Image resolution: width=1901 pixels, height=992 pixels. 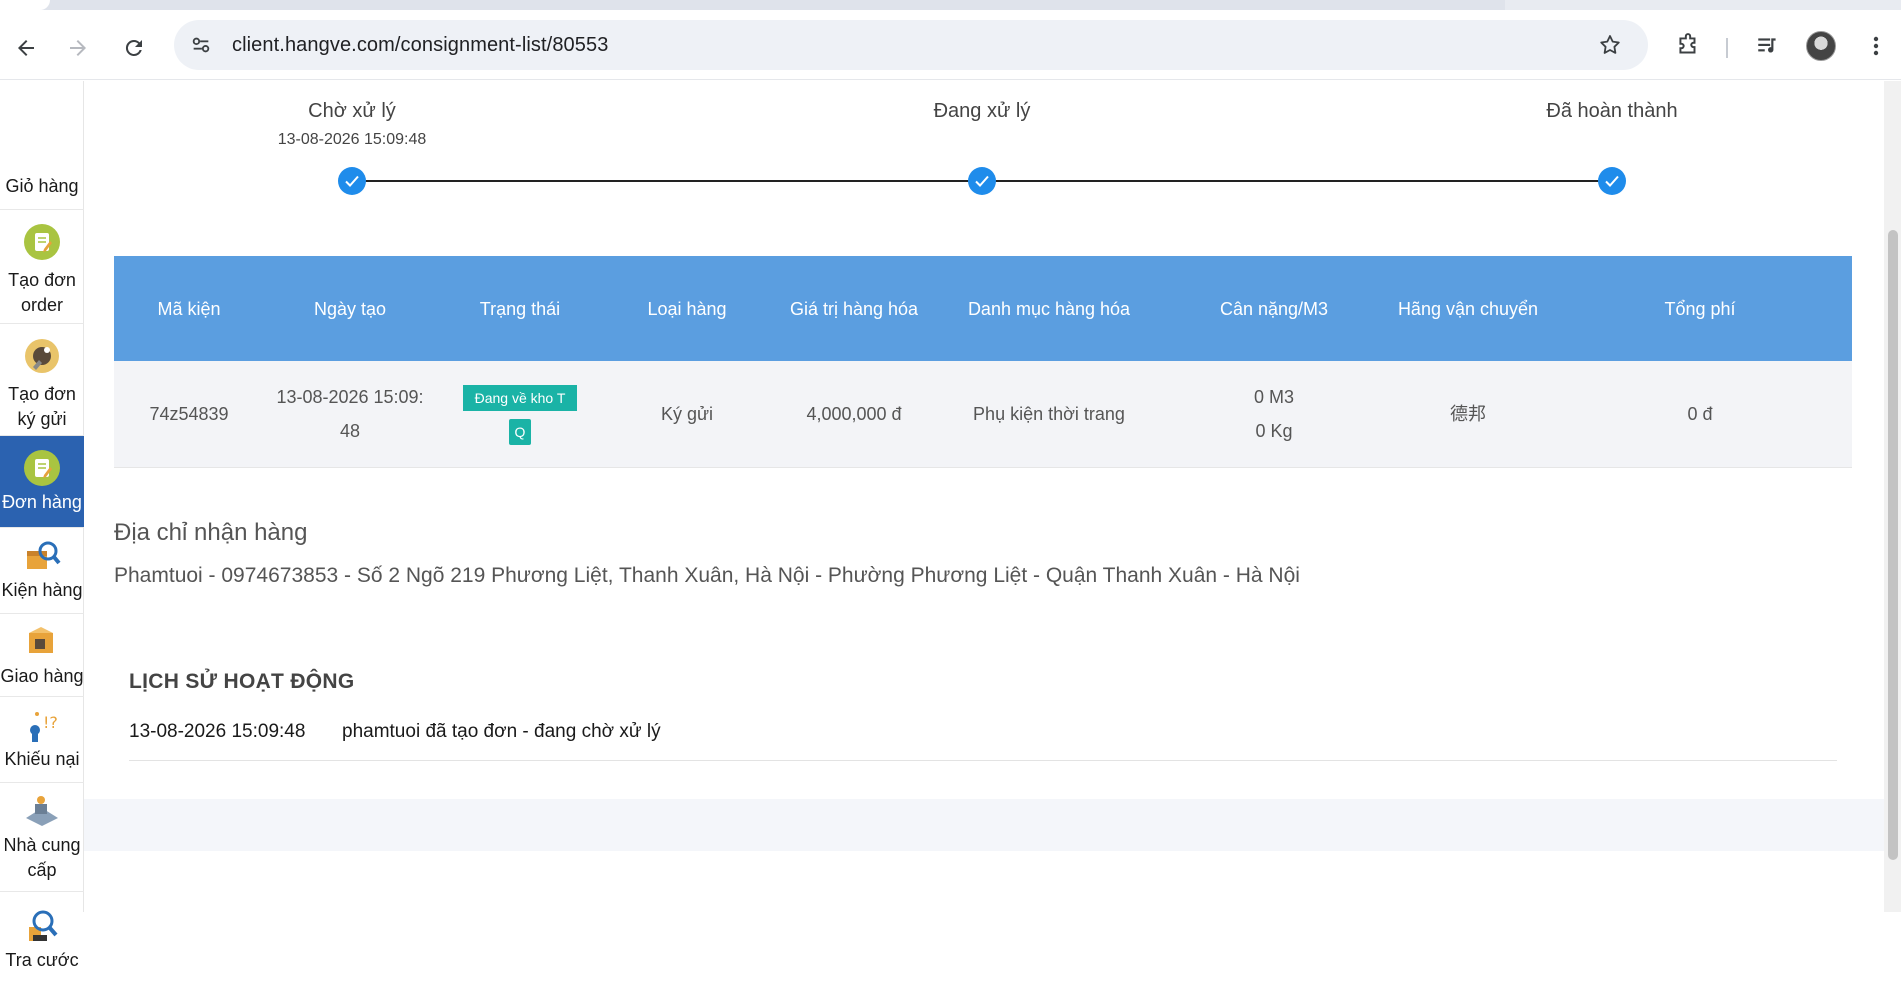 I want to click on sidebar-item-label: Tra cước, so click(x=42, y=960).